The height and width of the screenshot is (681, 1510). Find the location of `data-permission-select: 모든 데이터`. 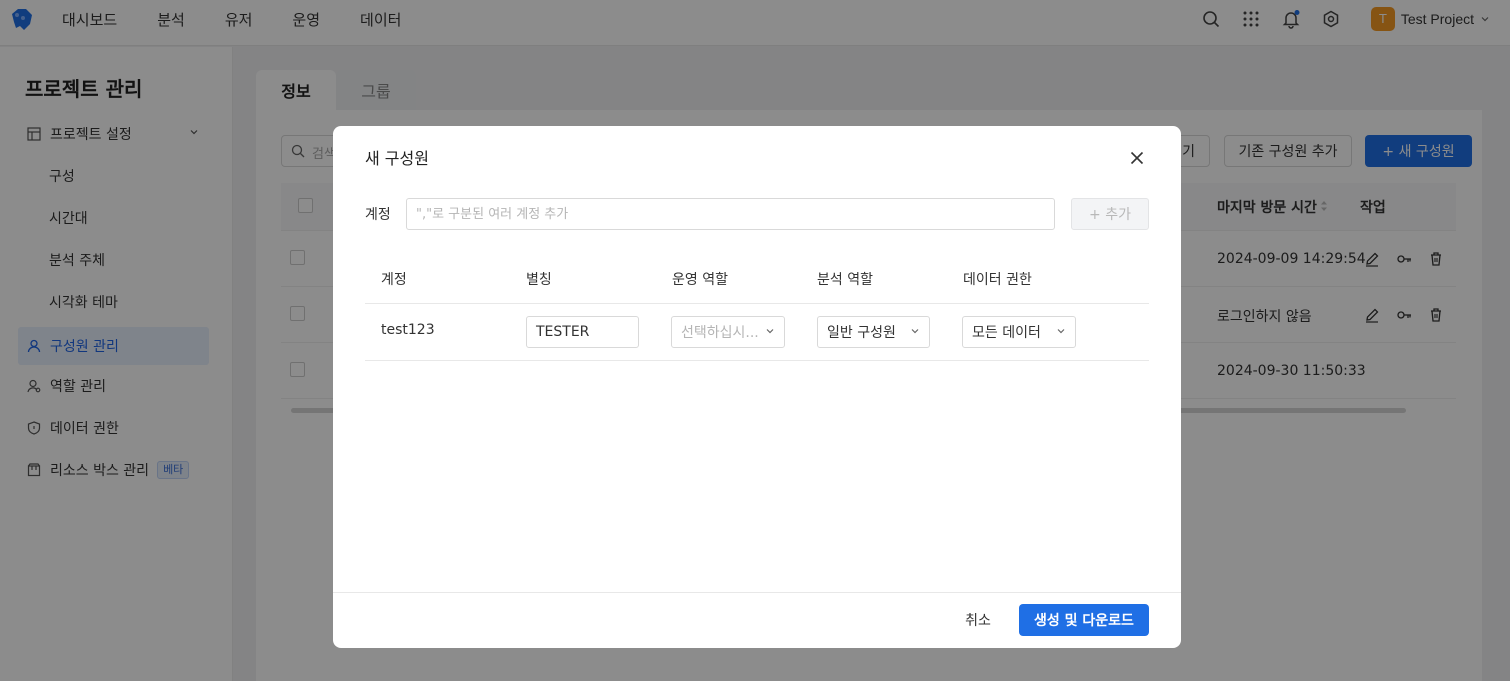

data-permission-select: 모든 데이터 is located at coordinates (1019, 332).